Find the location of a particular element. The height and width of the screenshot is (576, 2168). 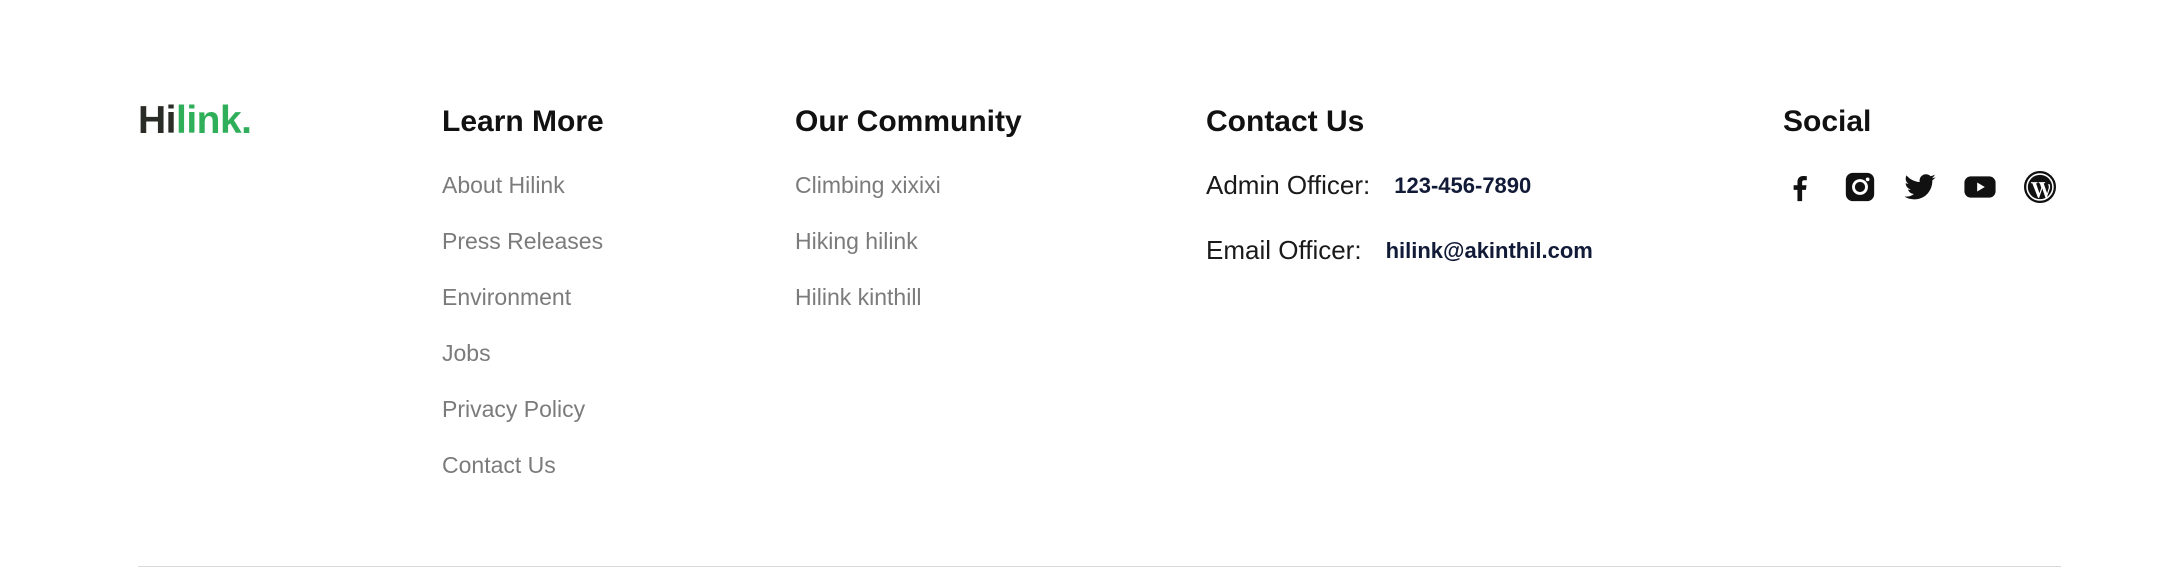

list-item: Jobs is located at coordinates (523, 362).